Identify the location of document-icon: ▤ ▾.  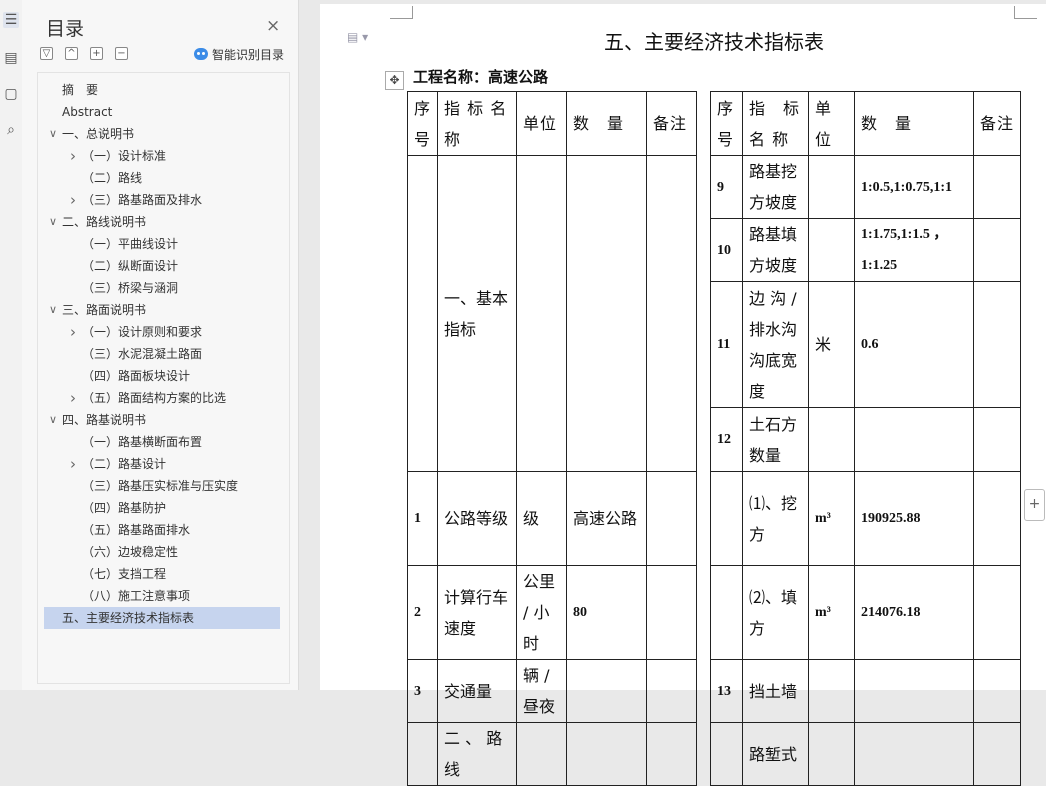
(357, 37).